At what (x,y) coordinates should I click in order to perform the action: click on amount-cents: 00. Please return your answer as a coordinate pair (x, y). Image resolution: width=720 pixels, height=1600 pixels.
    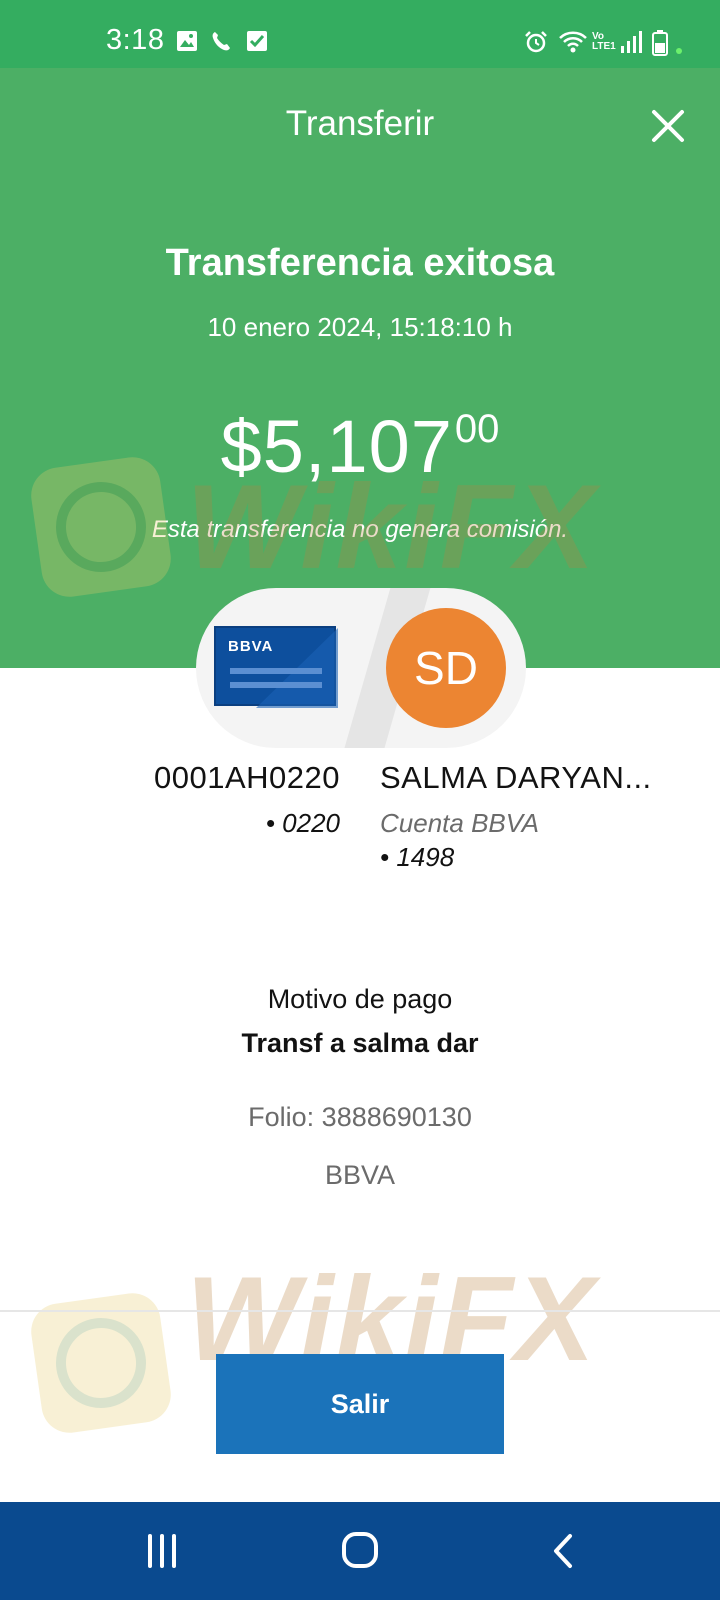
    Looking at the image, I should click on (477, 429).